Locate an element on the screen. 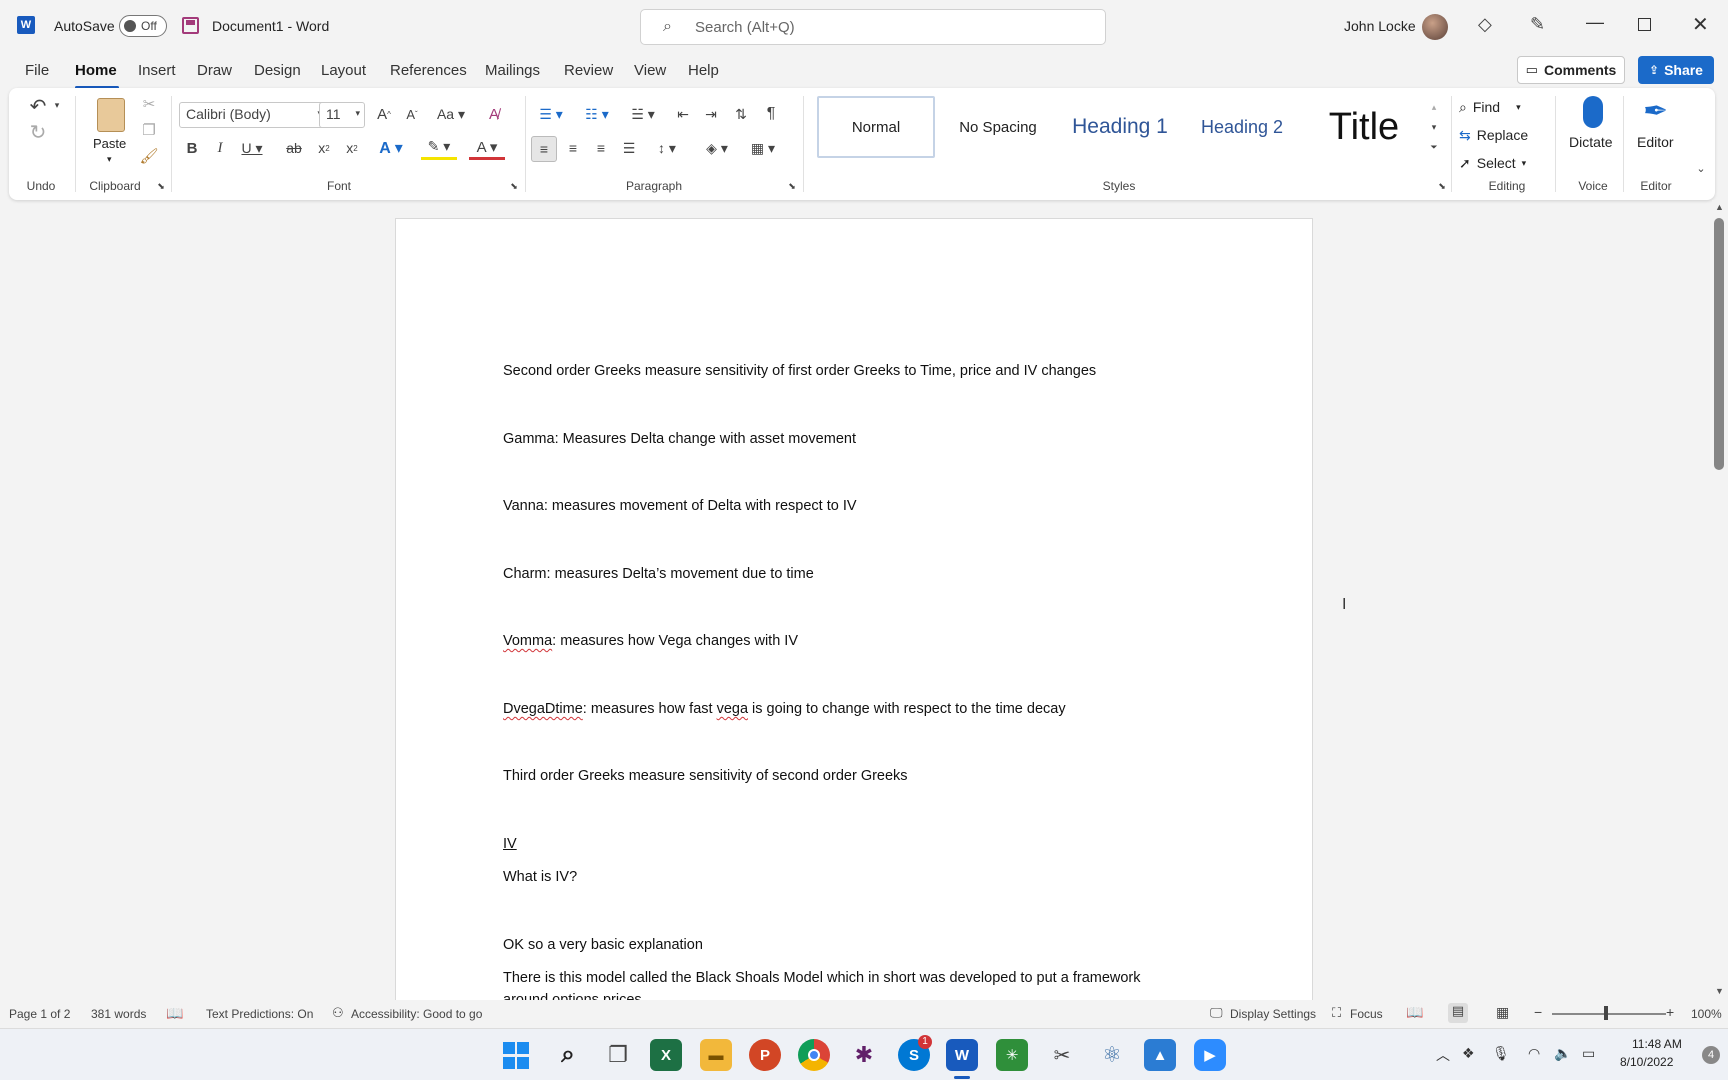 Image resolution: width=1728 pixels, height=1080 pixels. task-view-icon: ❐ is located at coordinates (618, 1055).